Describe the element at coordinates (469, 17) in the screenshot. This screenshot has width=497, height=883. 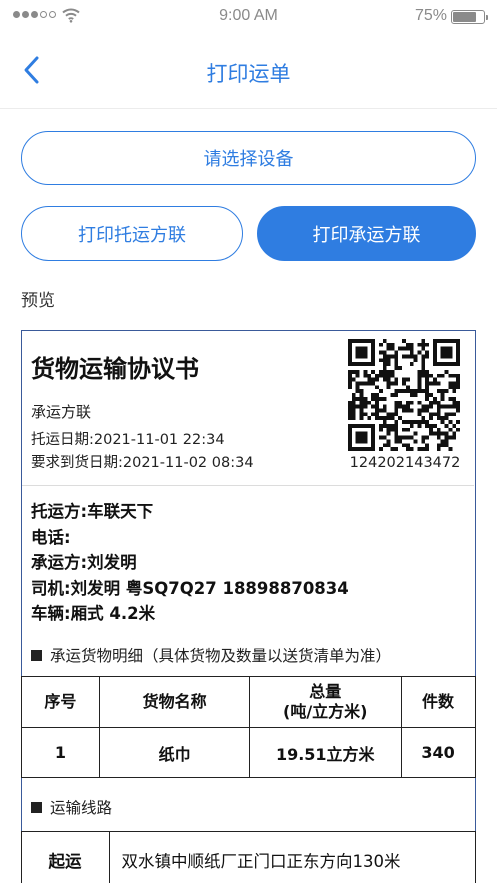
I see `battery-icon` at that location.